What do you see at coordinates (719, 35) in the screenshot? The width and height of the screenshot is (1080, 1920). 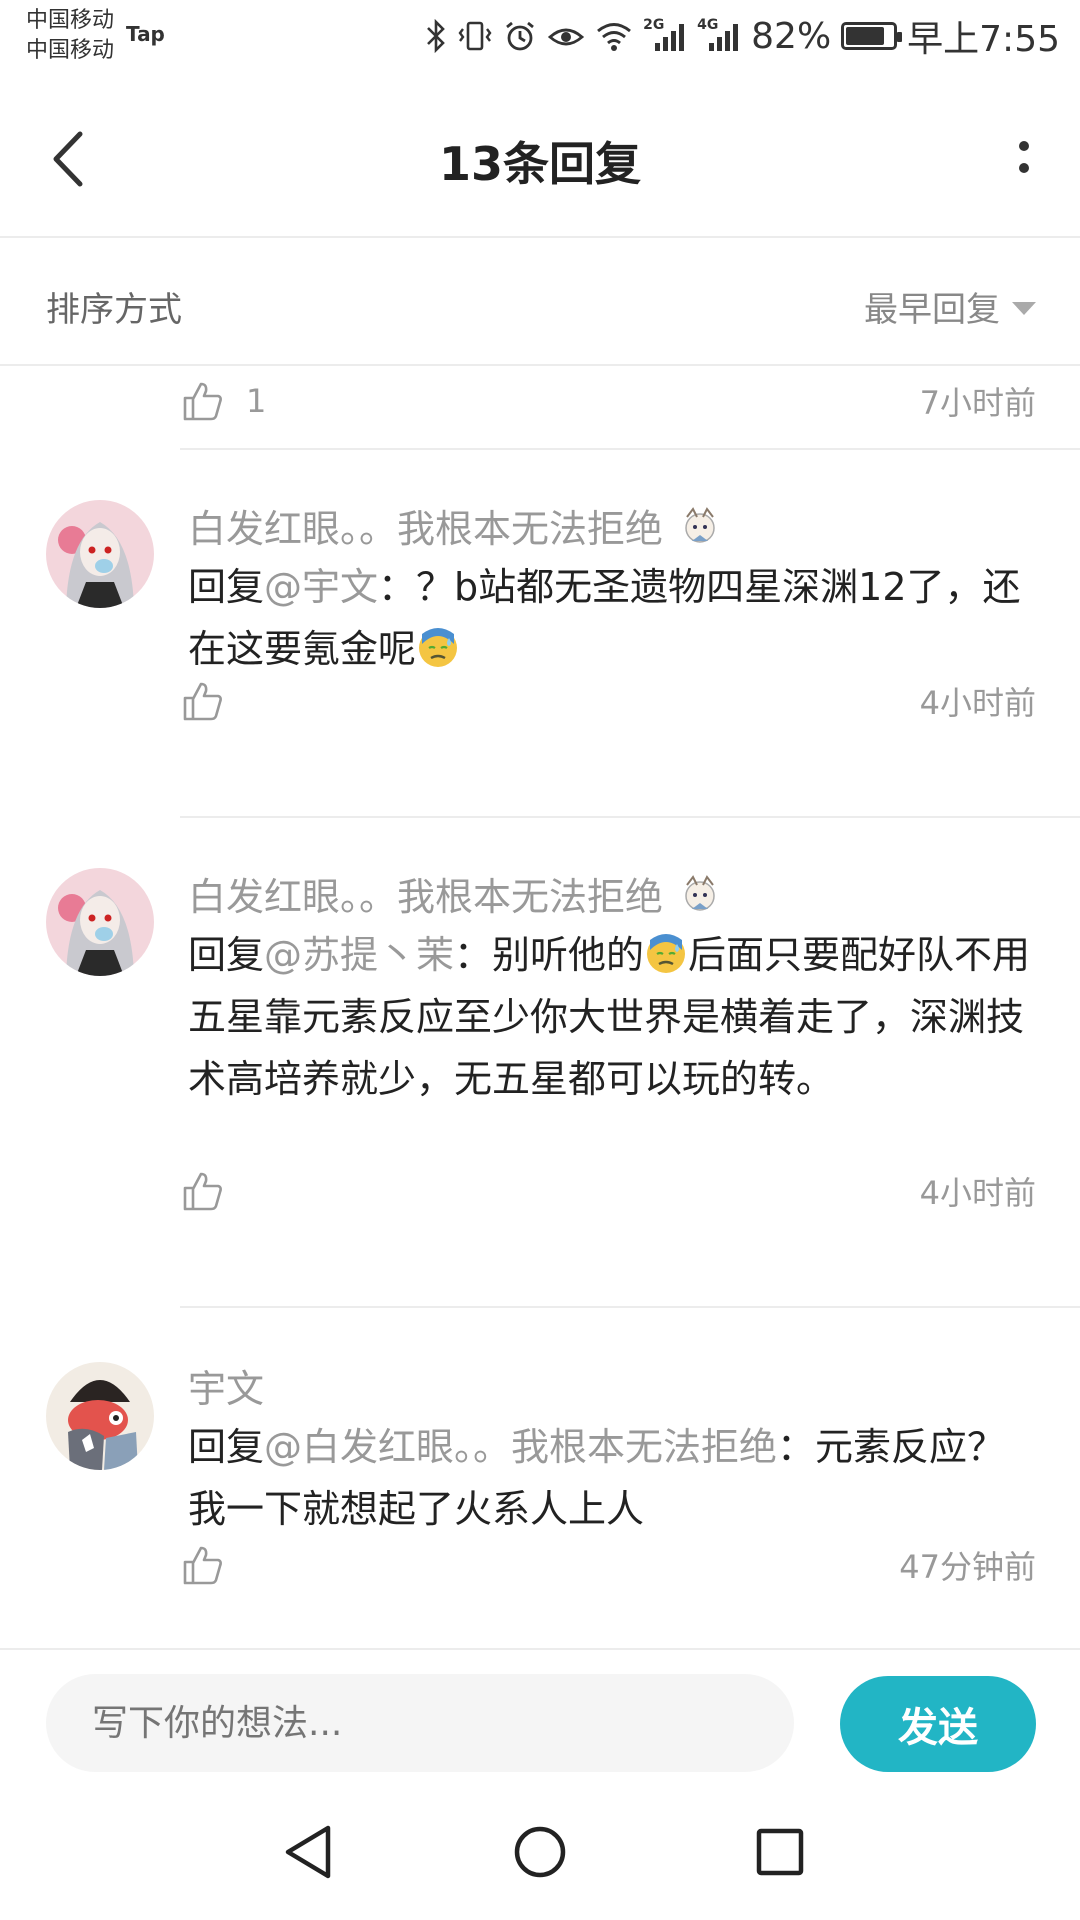 I see `signal-4g-icon: 4G` at bounding box center [719, 35].